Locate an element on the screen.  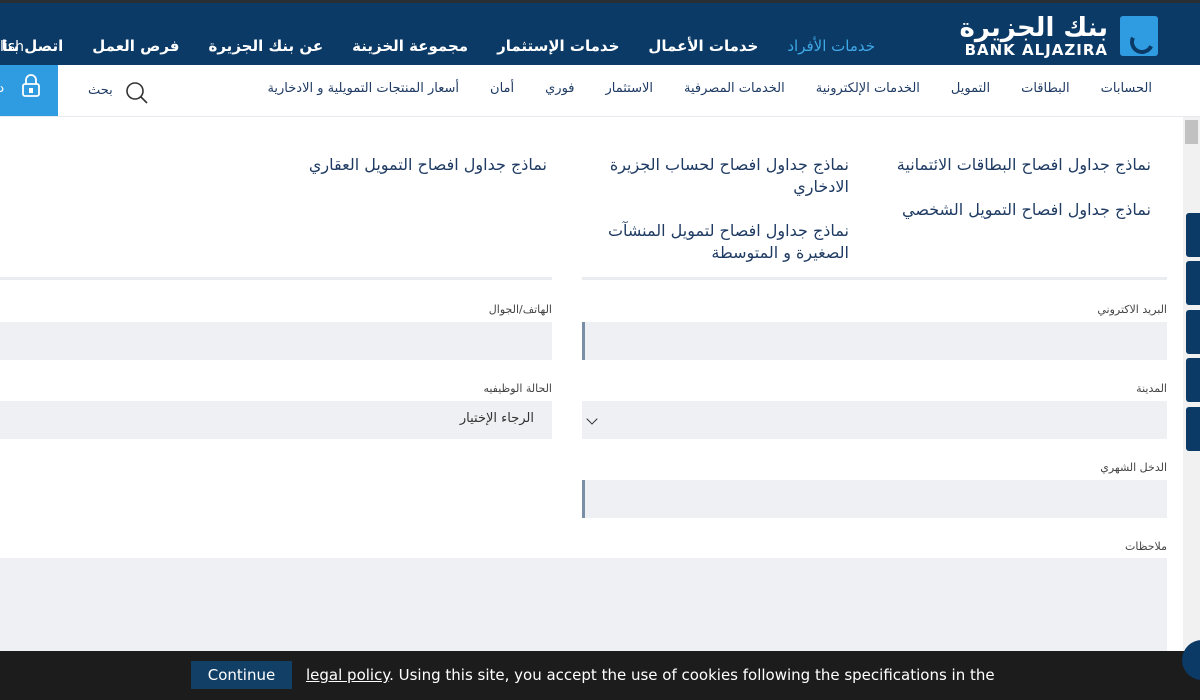
phone-field is located at coordinates (276, 341).